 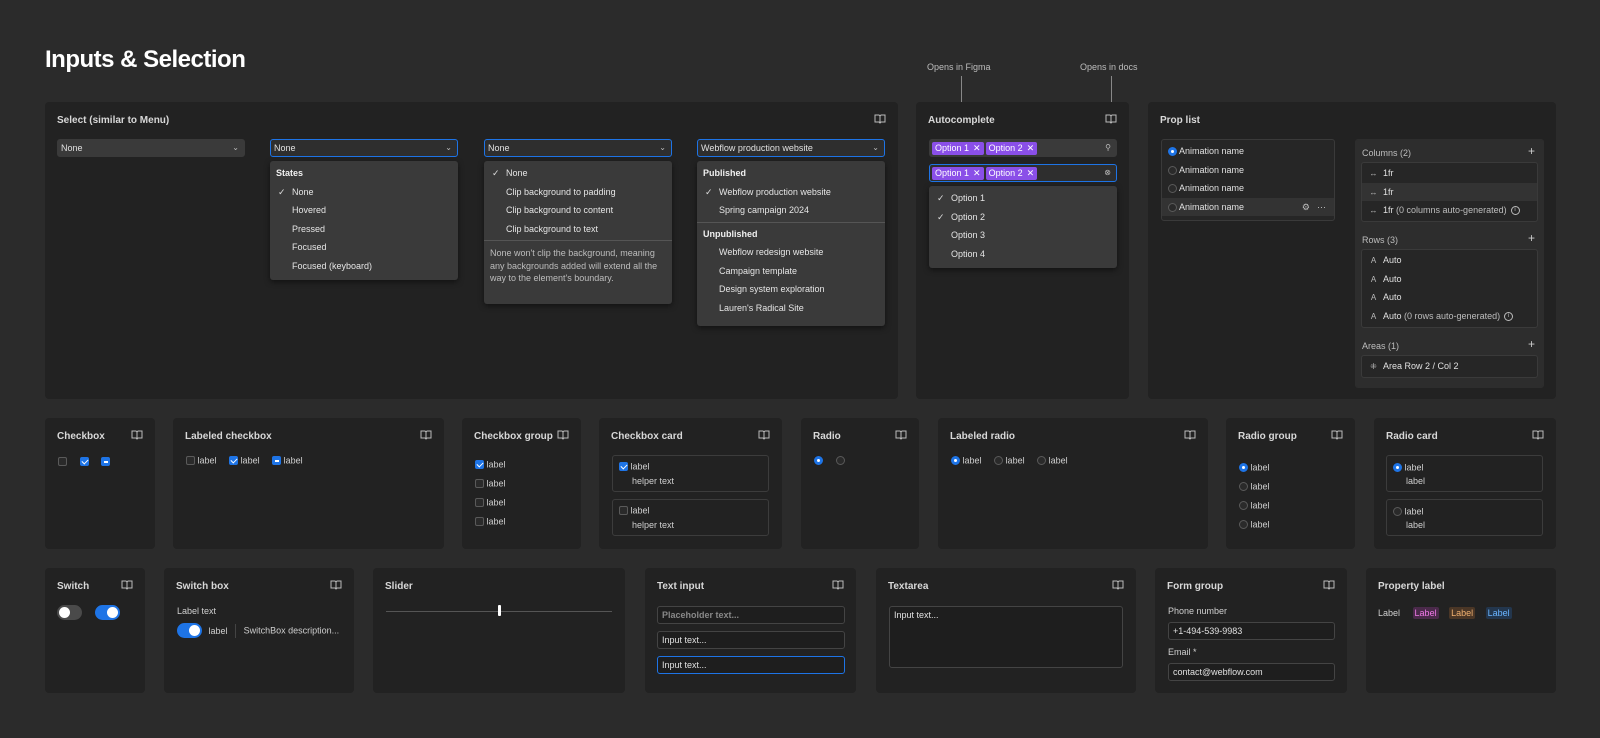 What do you see at coordinates (62, 462) in the screenshot?
I see `checkbox-unchecked` at bounding box center [62, 462].